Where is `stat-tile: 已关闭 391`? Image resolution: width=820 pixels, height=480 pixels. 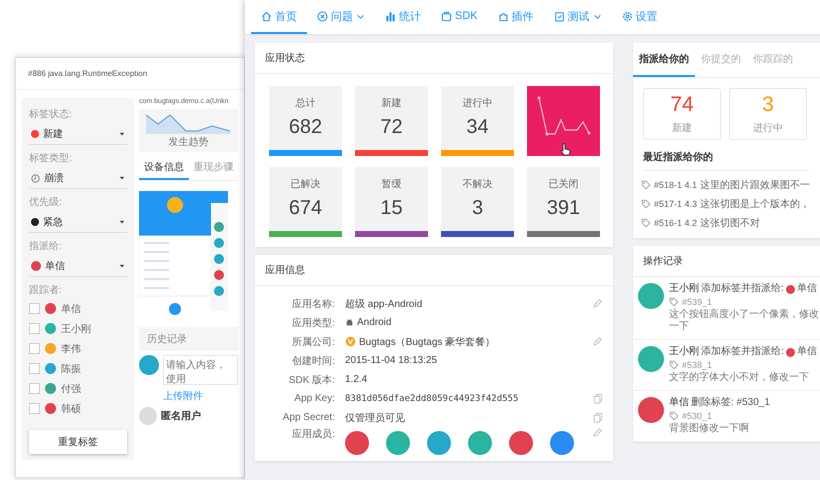
stat-tile: 已关闭 391 is located at coordinates (563, 202).